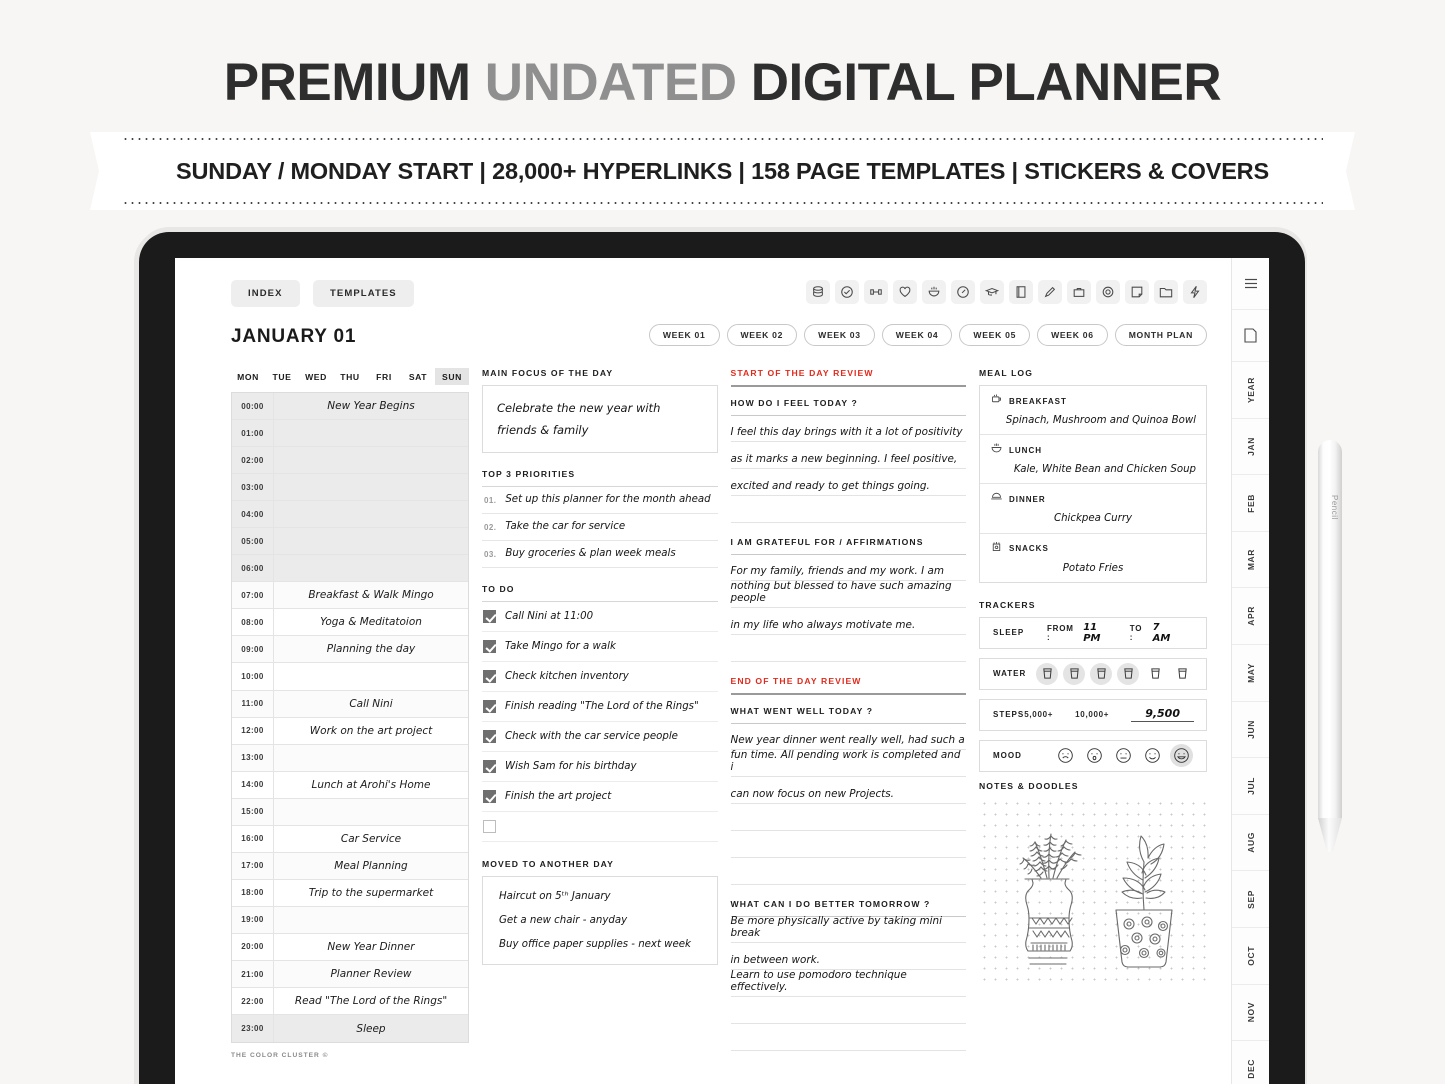  I want to click on tab-week-03: WEEK 03, so click(839, 335).